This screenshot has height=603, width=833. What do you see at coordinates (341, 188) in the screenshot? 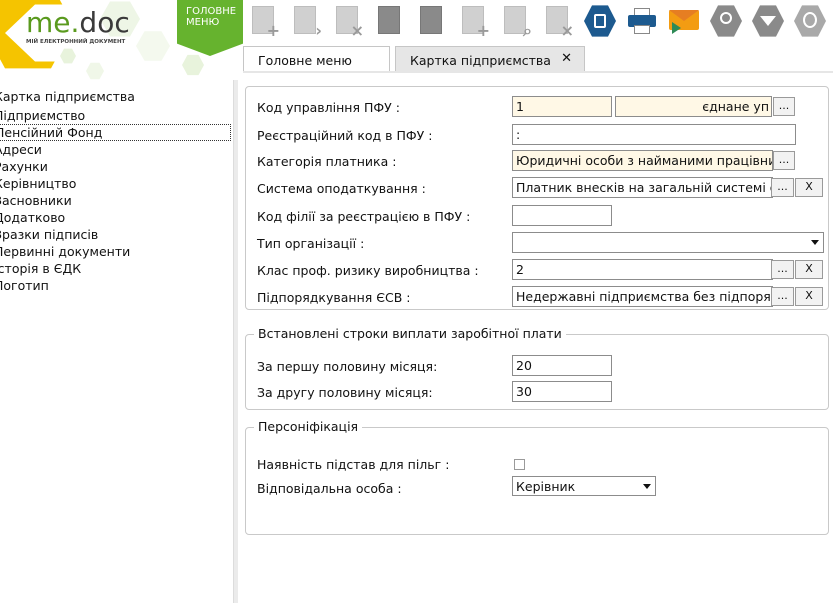
I see `tax-system-label: Система оподаткування :` at bounding box center [341, 188].